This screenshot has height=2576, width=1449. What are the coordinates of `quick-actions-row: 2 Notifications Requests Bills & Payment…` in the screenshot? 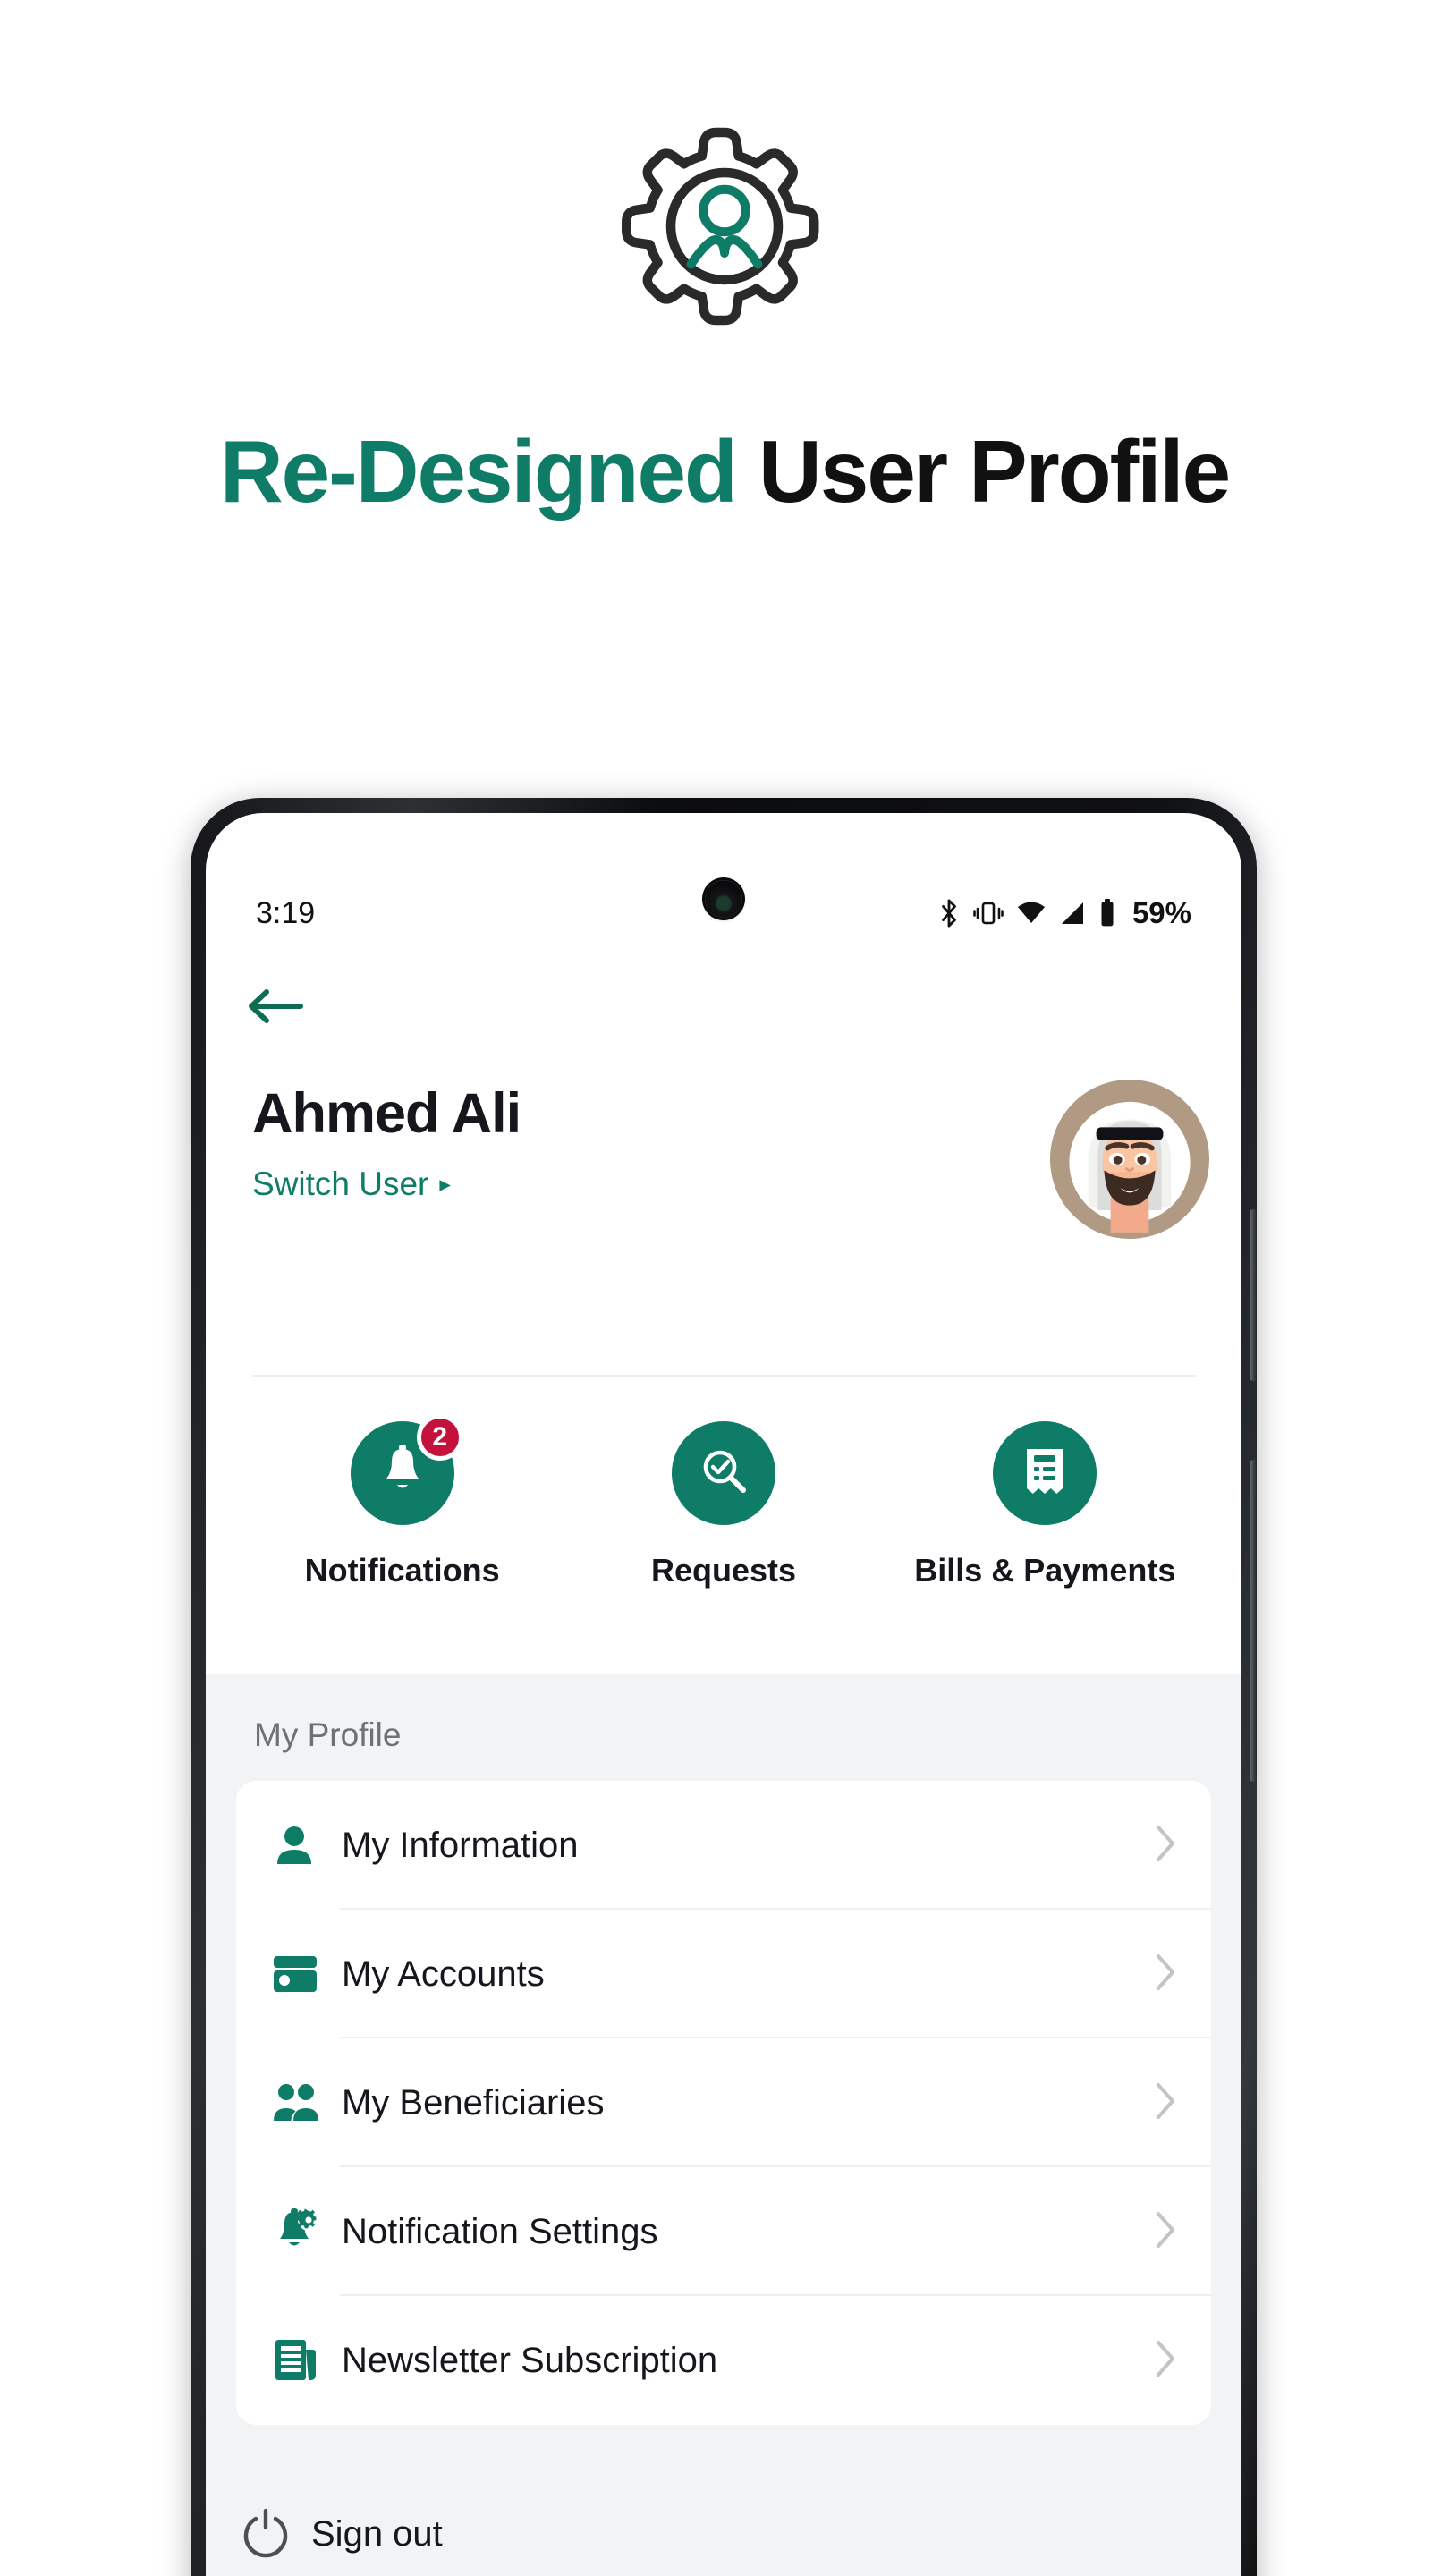 It's located at (724, 1501).